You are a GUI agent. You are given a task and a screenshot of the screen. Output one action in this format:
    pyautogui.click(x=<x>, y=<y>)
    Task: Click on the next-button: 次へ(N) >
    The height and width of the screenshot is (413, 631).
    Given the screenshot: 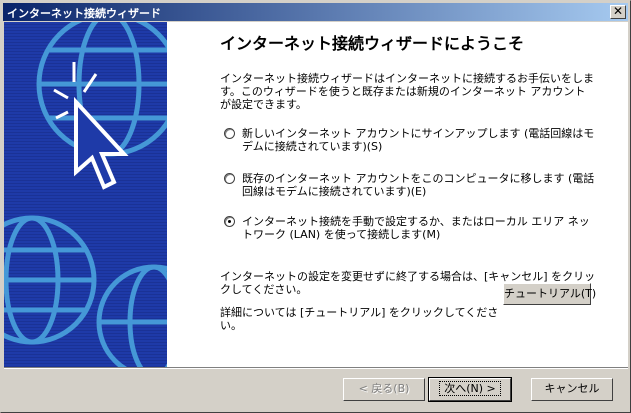 What is the action you would take?
    pyautogui.click(x=470, y=389)
    